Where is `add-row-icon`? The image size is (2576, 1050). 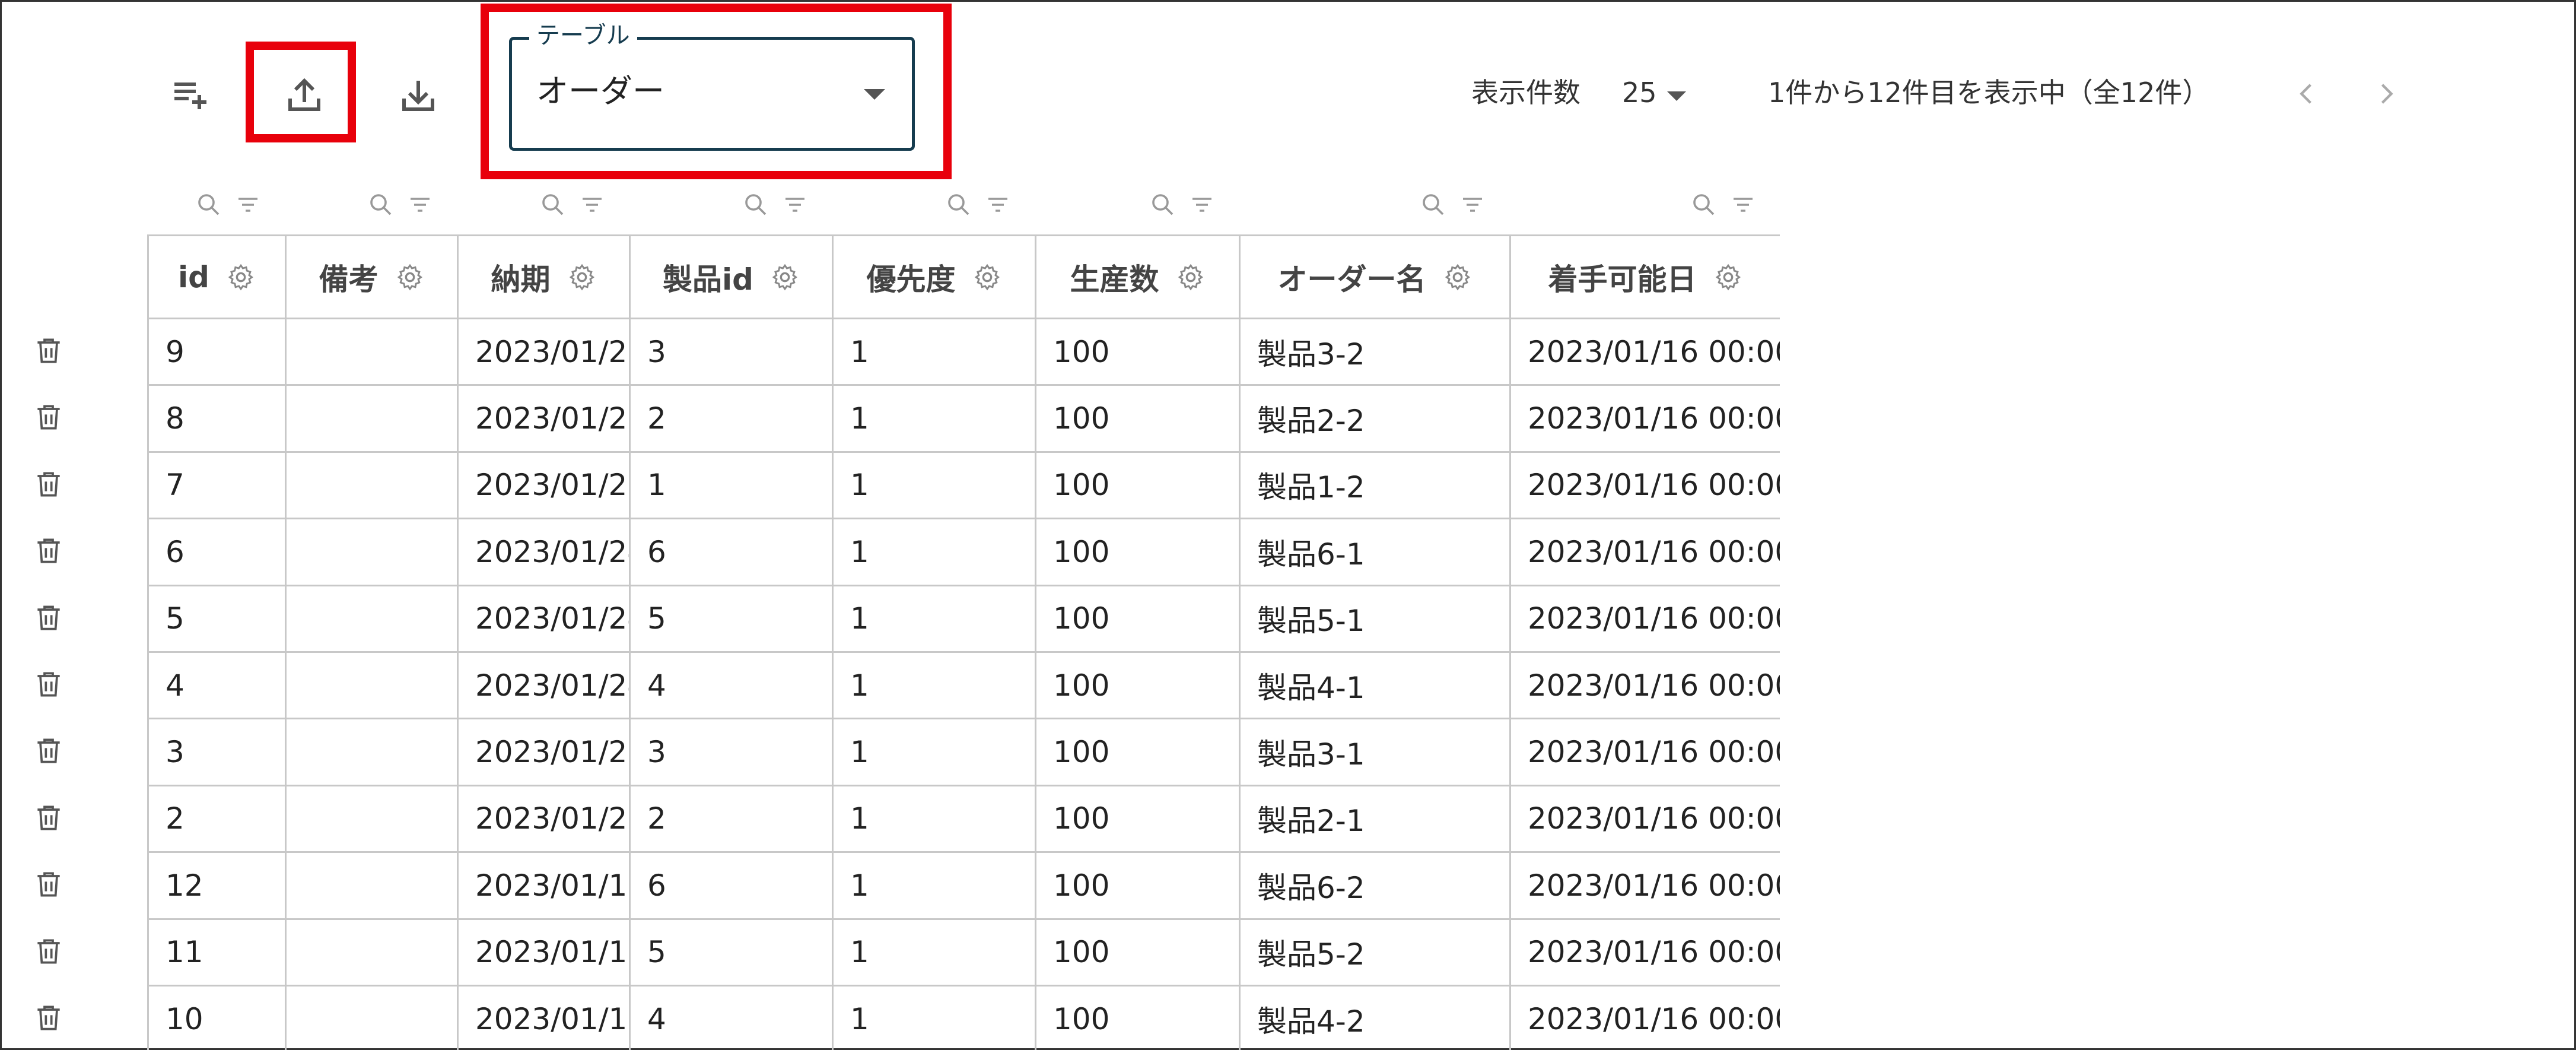
add-row-icon is located at coordinates (190, 95).